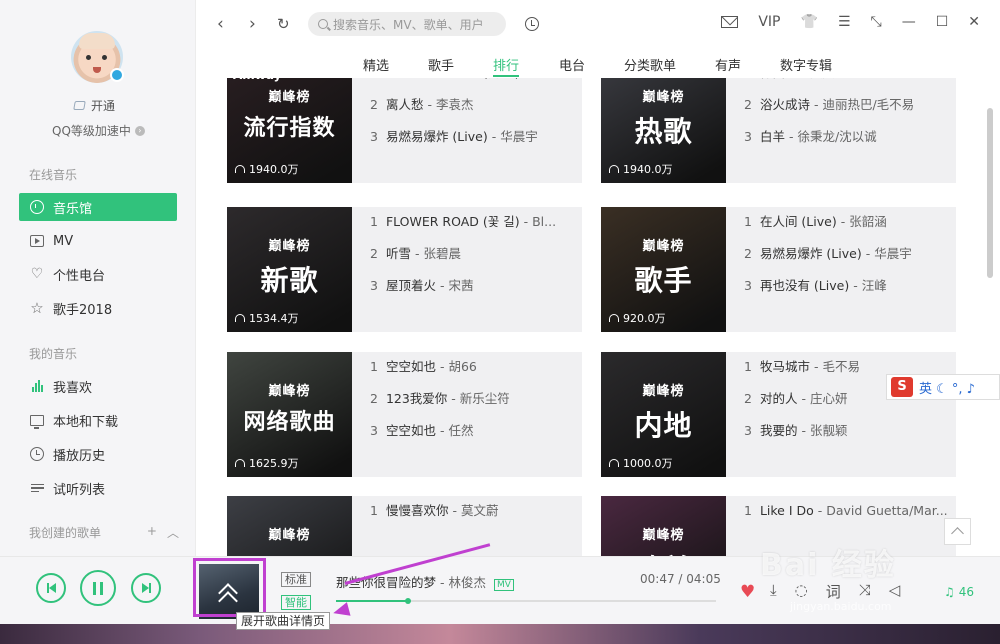  I want to click on chart-song-row: 1 慢慢喜欢你 - 莫文蔚, so click(476, 518).